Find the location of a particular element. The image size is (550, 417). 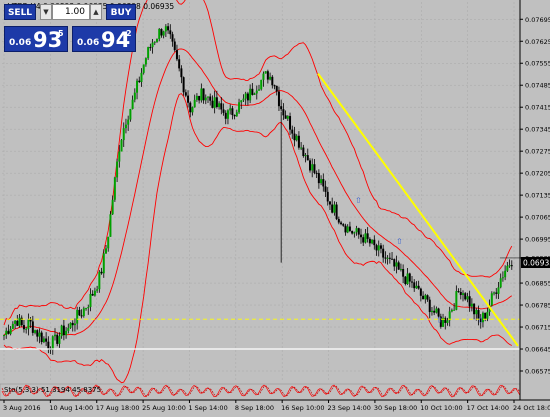

price-tick-label: 0.06785 is located at coordinates (537, 306).